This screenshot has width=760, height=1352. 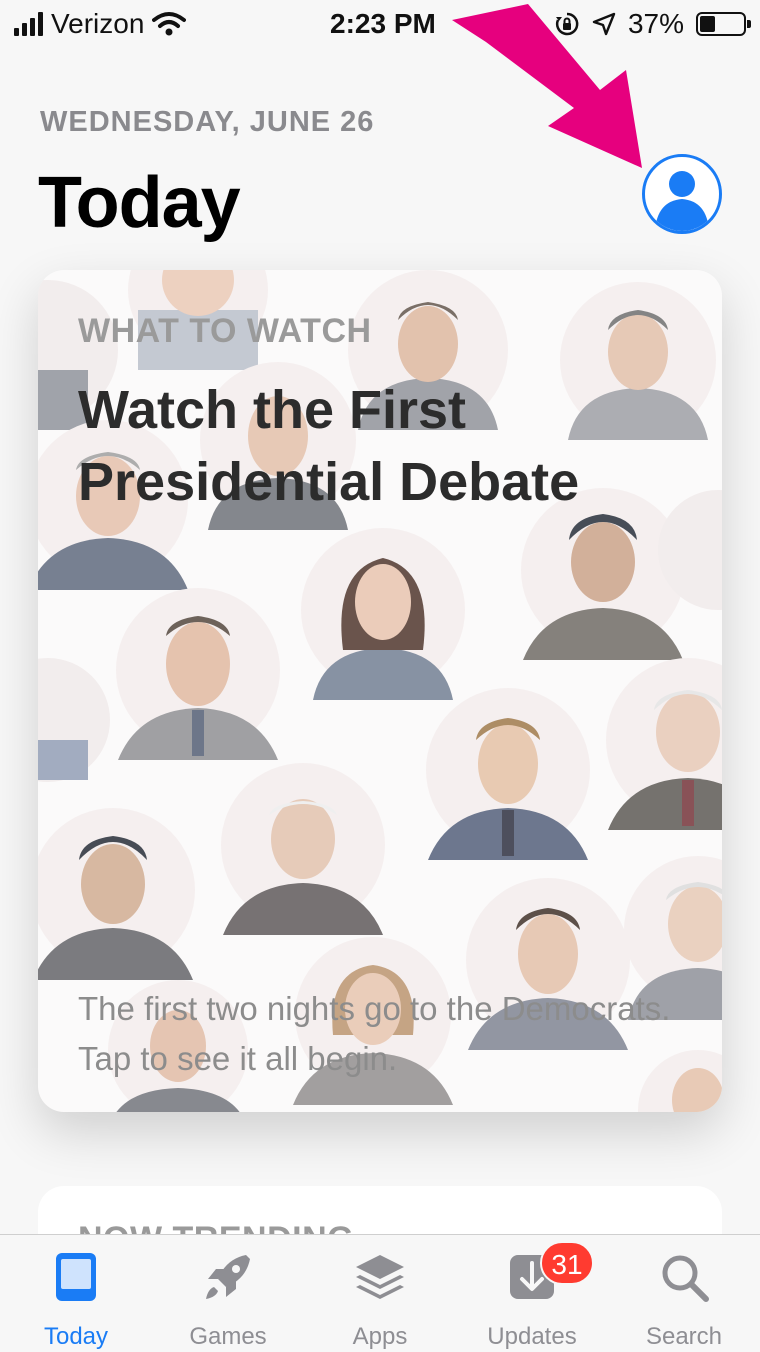 What do you see at coordinates (685, 1278) in the screenshot?
I see `search-icon` at bounding box center [685, 1278].